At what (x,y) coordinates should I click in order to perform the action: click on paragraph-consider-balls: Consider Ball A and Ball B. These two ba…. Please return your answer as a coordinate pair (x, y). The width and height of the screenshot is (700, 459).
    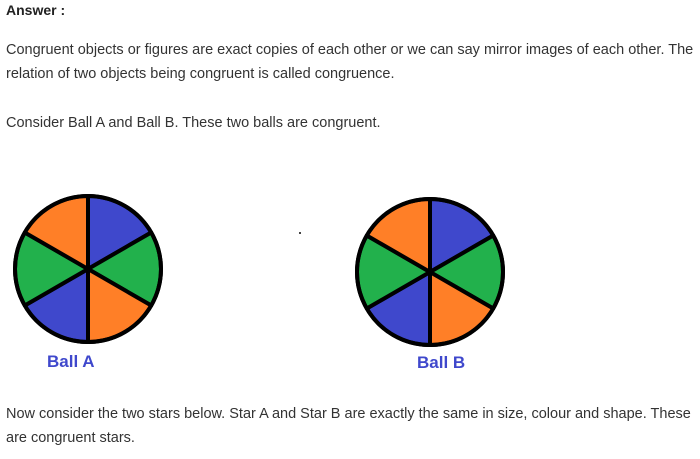
    Looking at the image, I should click on (193, 123).